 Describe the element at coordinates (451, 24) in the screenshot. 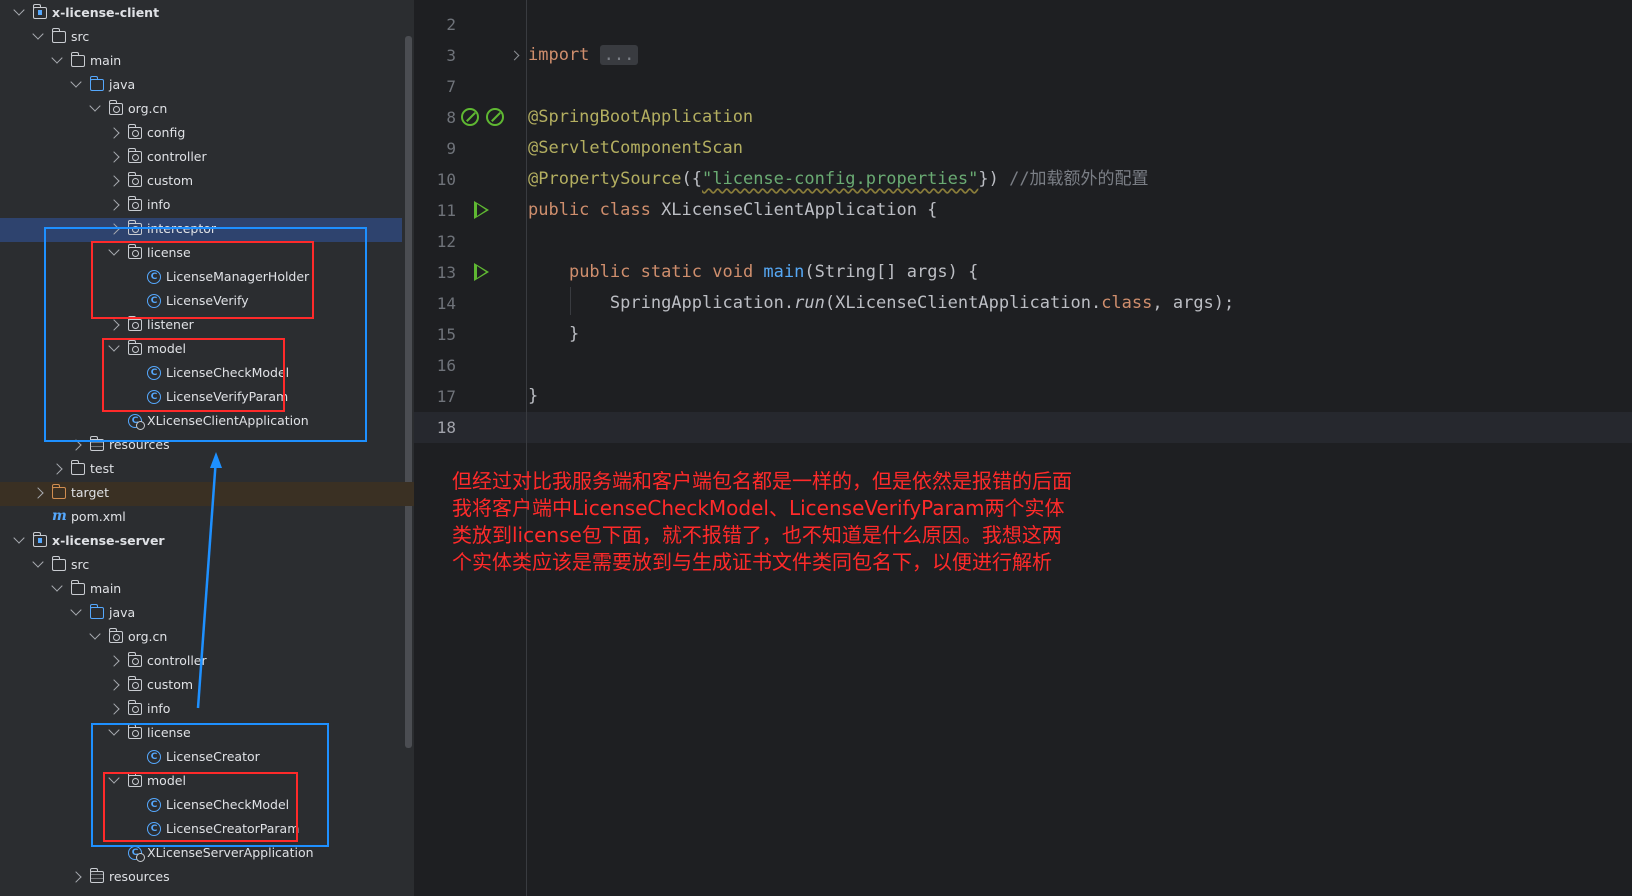

I see `line-number: 2` at that location.